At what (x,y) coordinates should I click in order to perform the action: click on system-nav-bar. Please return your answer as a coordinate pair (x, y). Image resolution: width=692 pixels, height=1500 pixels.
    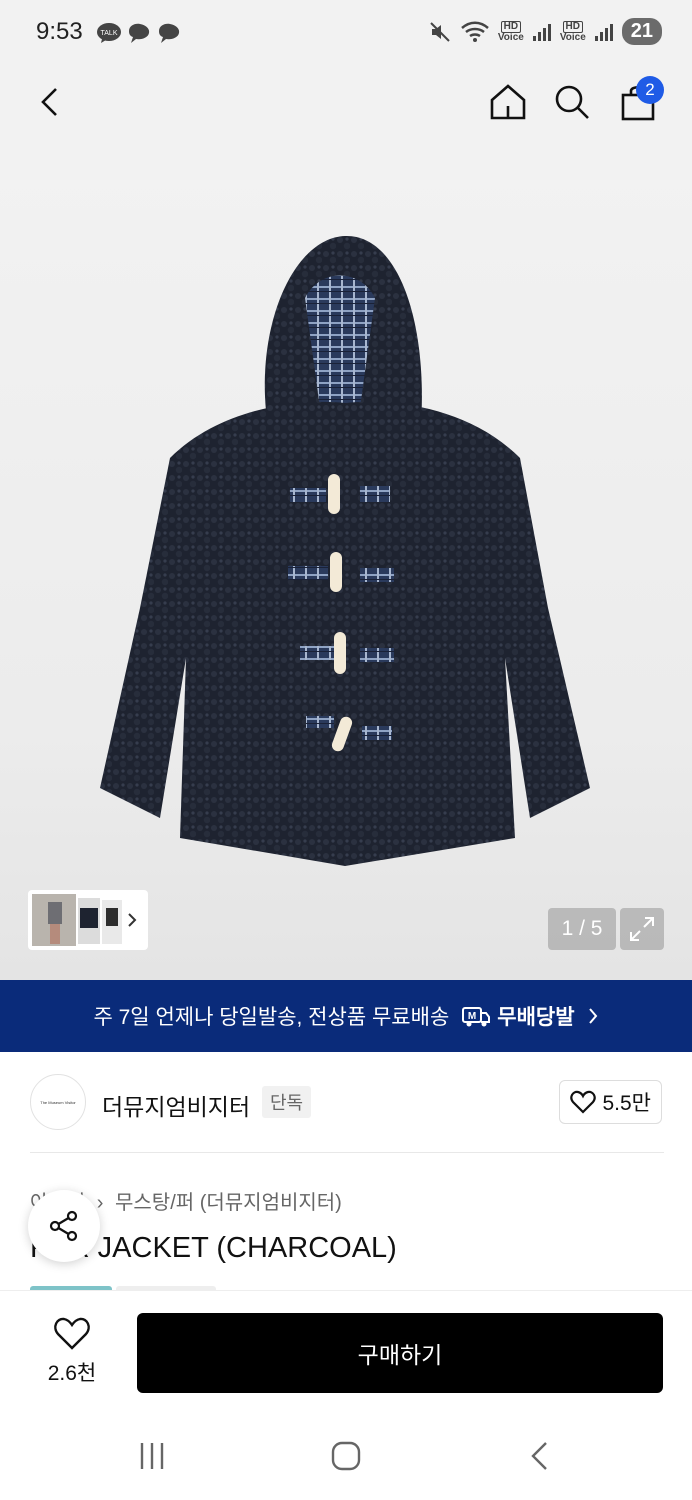
    Looking at the image, I should click on (346, 1454).